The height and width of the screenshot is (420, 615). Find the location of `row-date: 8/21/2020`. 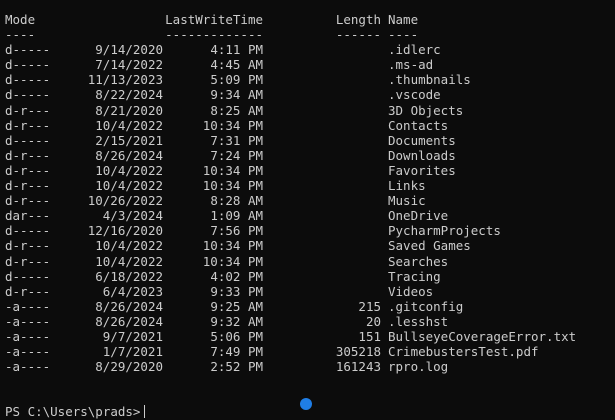

row-date: 8/21/2020 is located at coordinates (129, 110).